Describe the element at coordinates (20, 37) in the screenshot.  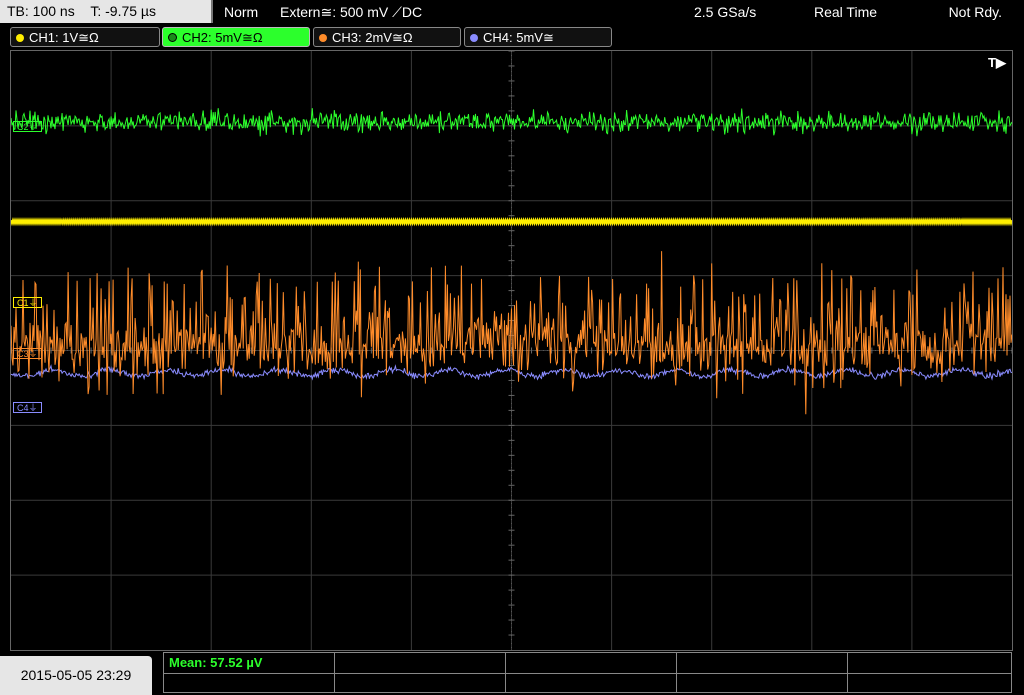
I see `ch1-dot-icon` at that location.